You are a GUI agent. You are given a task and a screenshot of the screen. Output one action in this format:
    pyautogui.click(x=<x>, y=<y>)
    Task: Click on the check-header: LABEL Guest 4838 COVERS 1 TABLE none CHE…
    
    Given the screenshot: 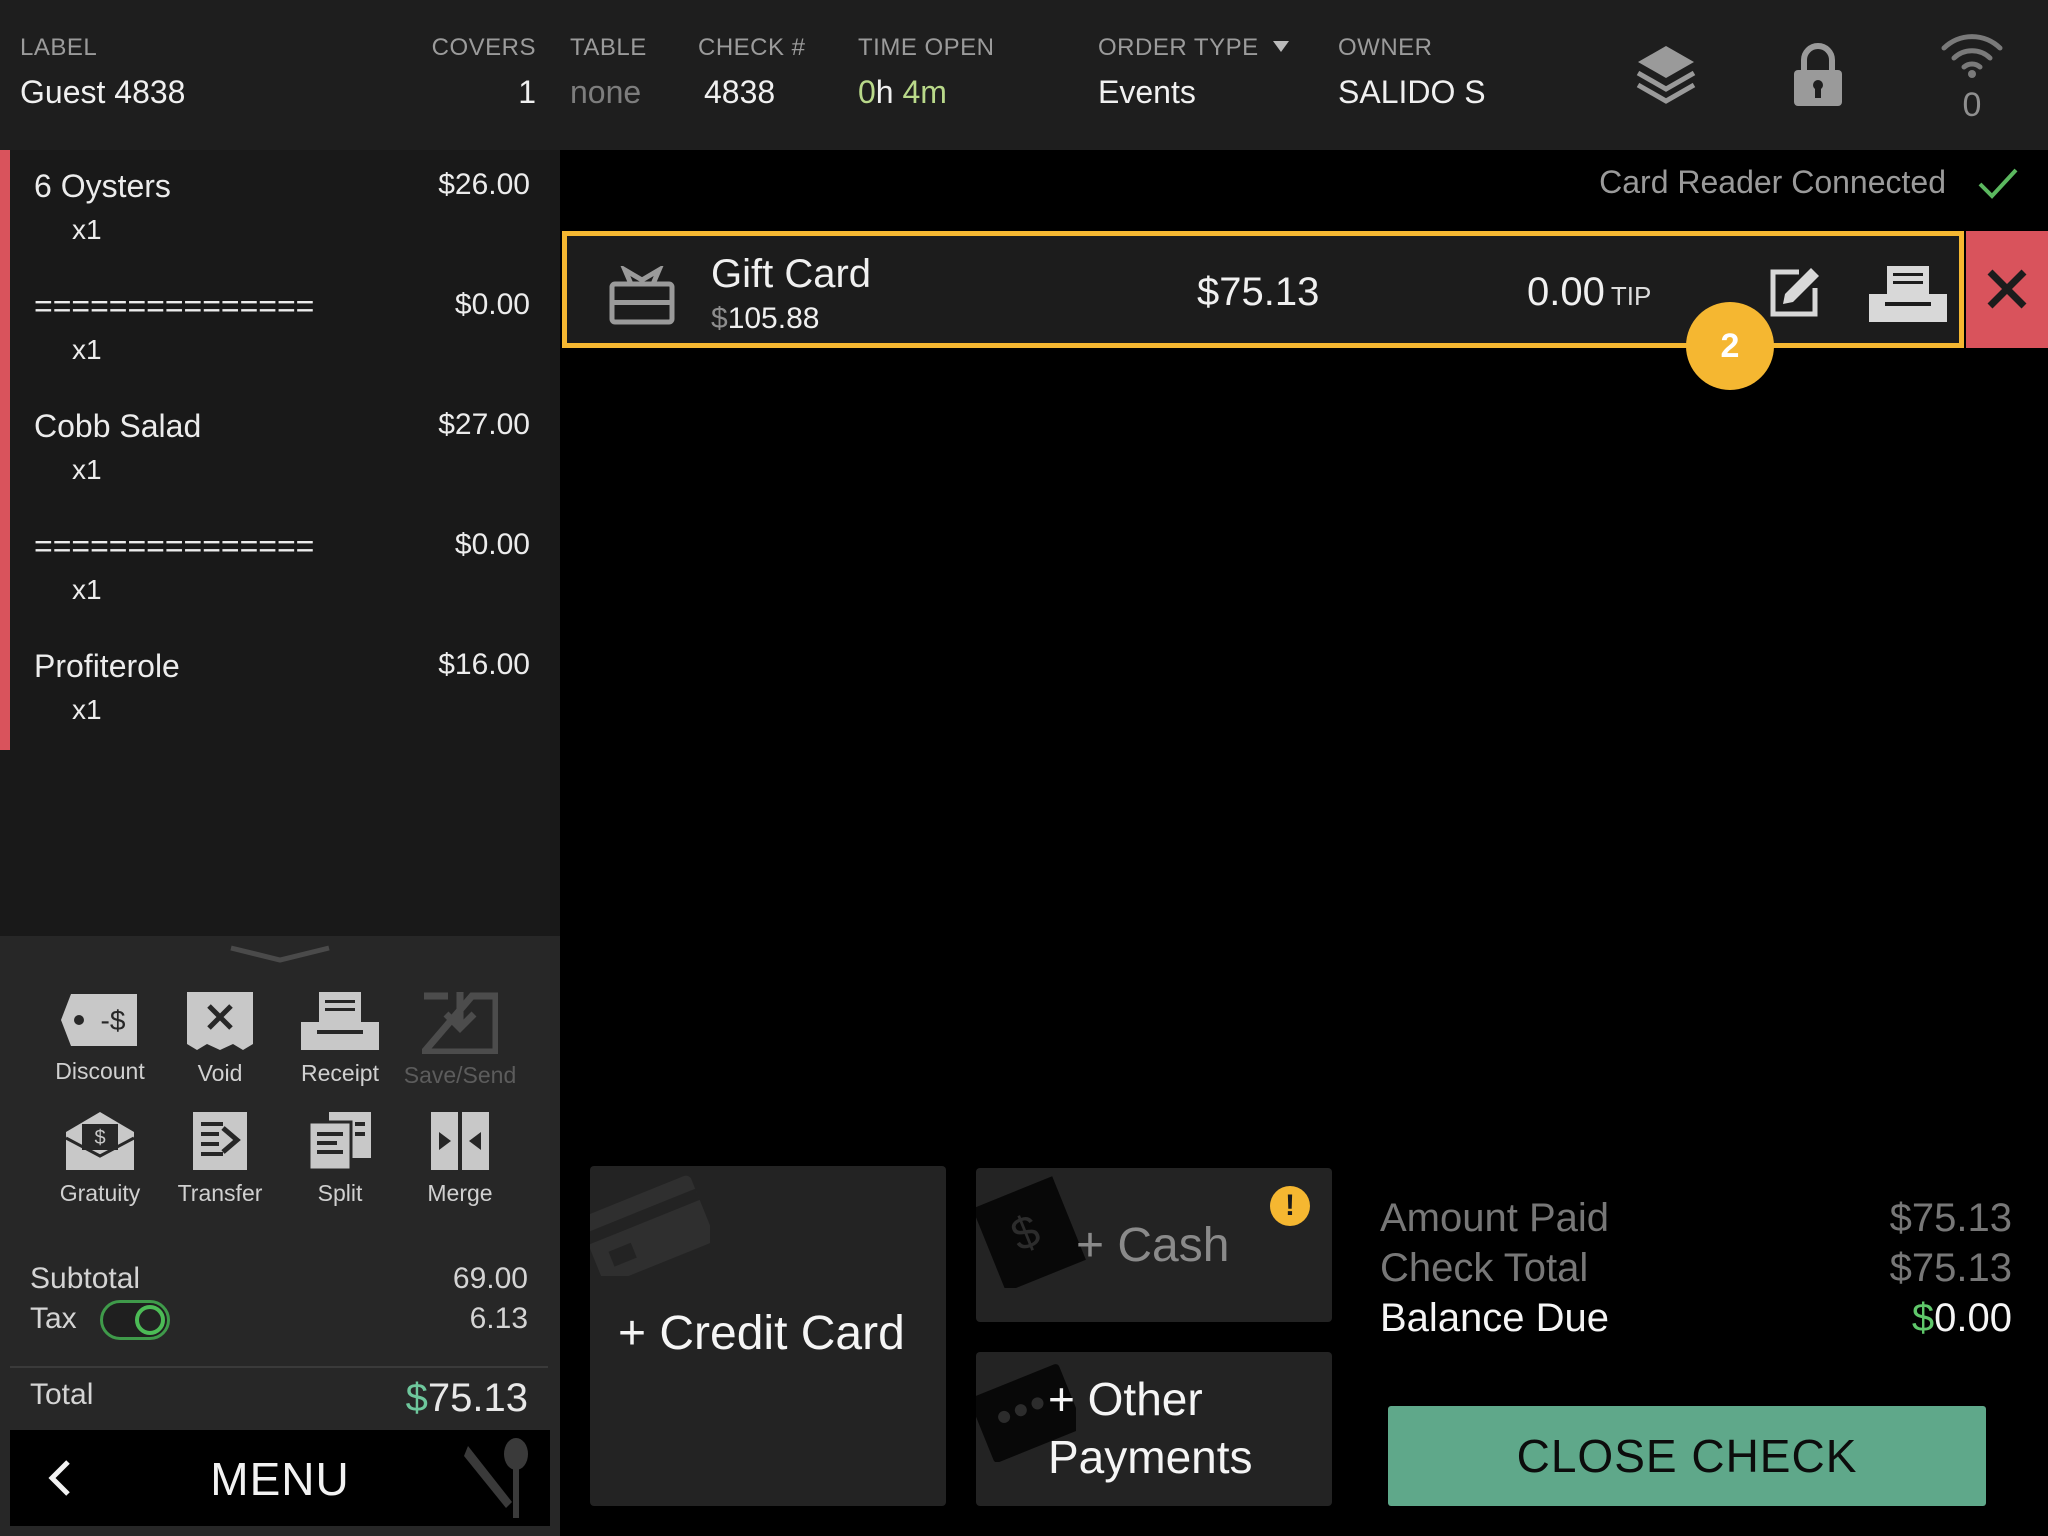 What is the action you would take?
    pyautogui.click(x=1024, y=75)
    